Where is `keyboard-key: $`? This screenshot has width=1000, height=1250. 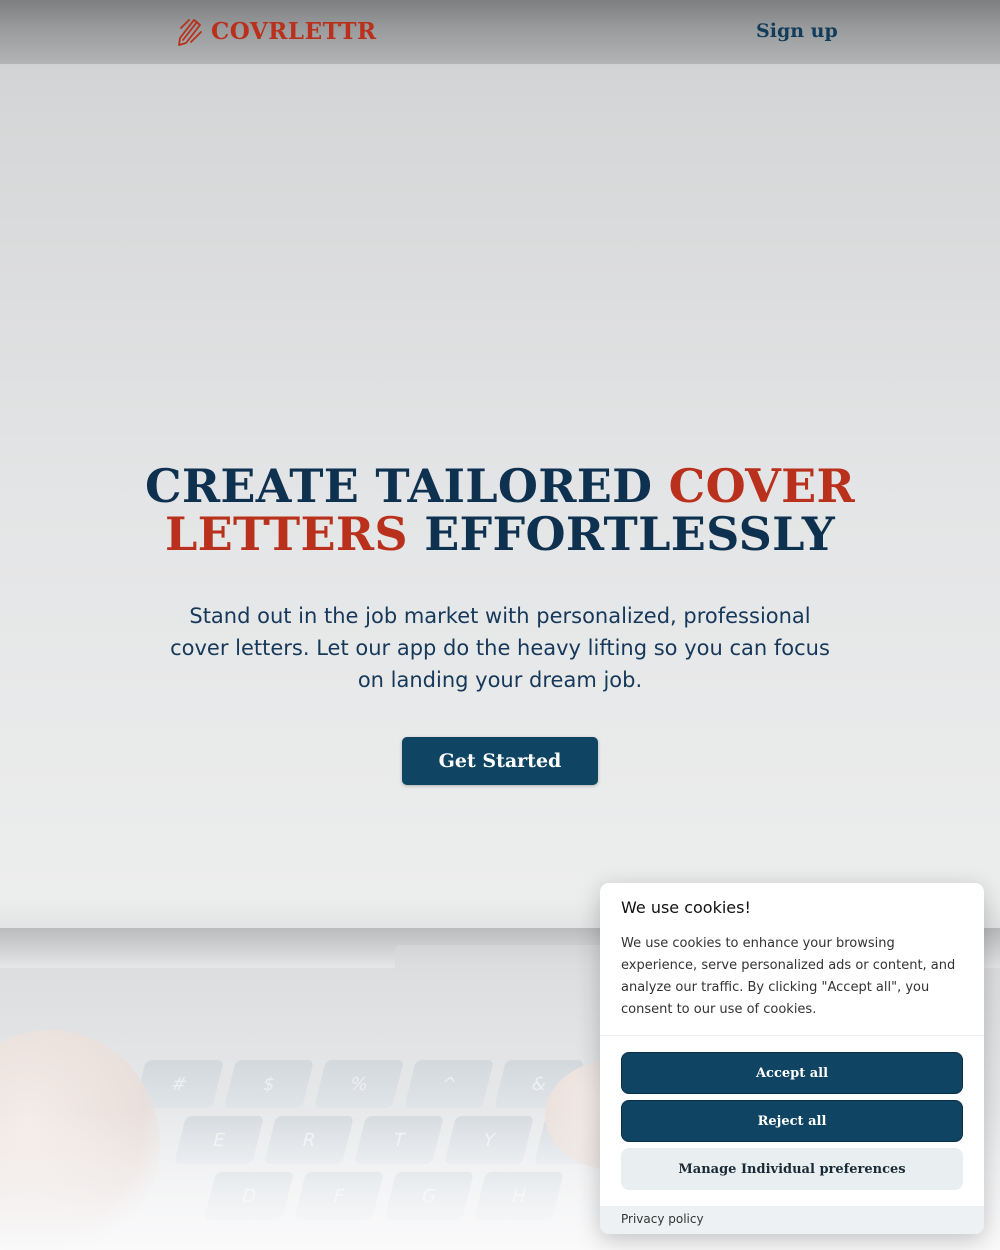 keyboard-key: $ is located at coordinates (269, 1084).